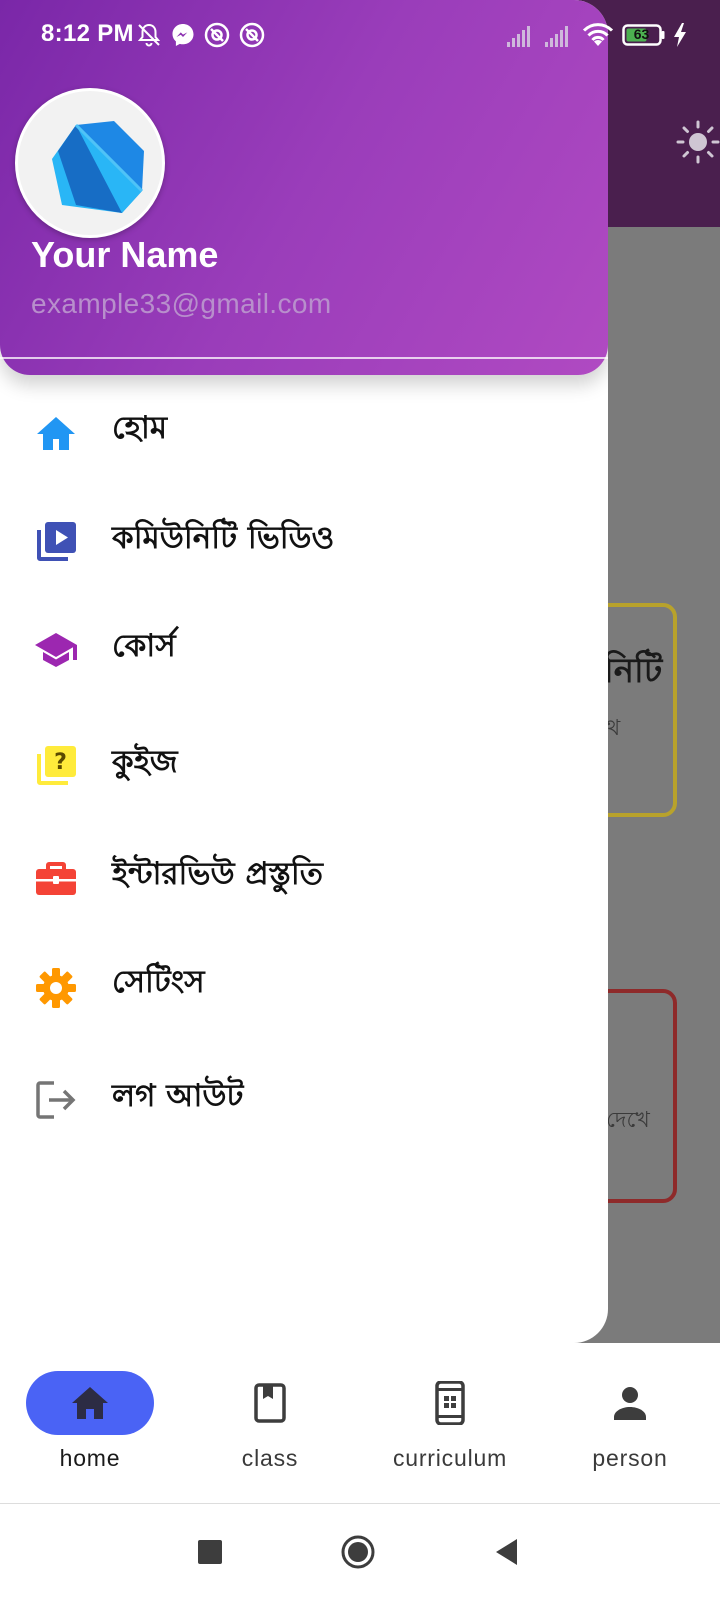  I want to click on back-button, so click(508, 1552).